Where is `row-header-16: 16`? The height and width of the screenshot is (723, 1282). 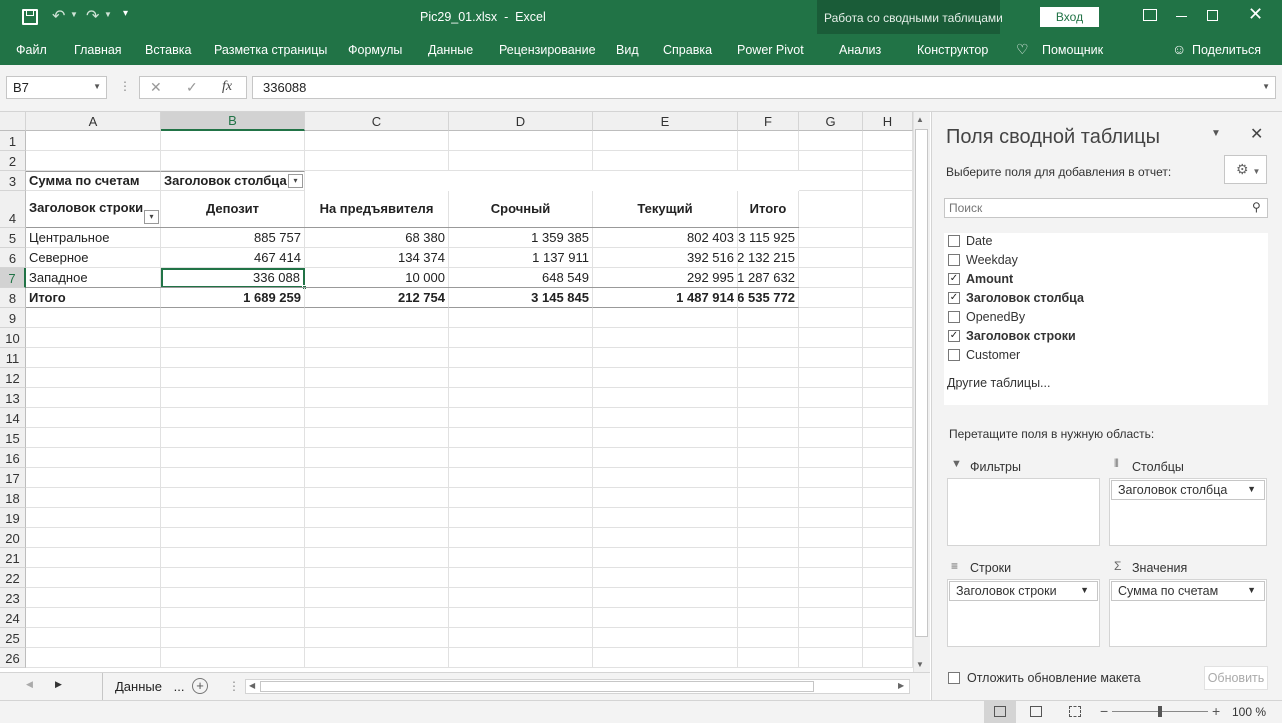
row-header-16: 16 is located at coordinates (13, 458).